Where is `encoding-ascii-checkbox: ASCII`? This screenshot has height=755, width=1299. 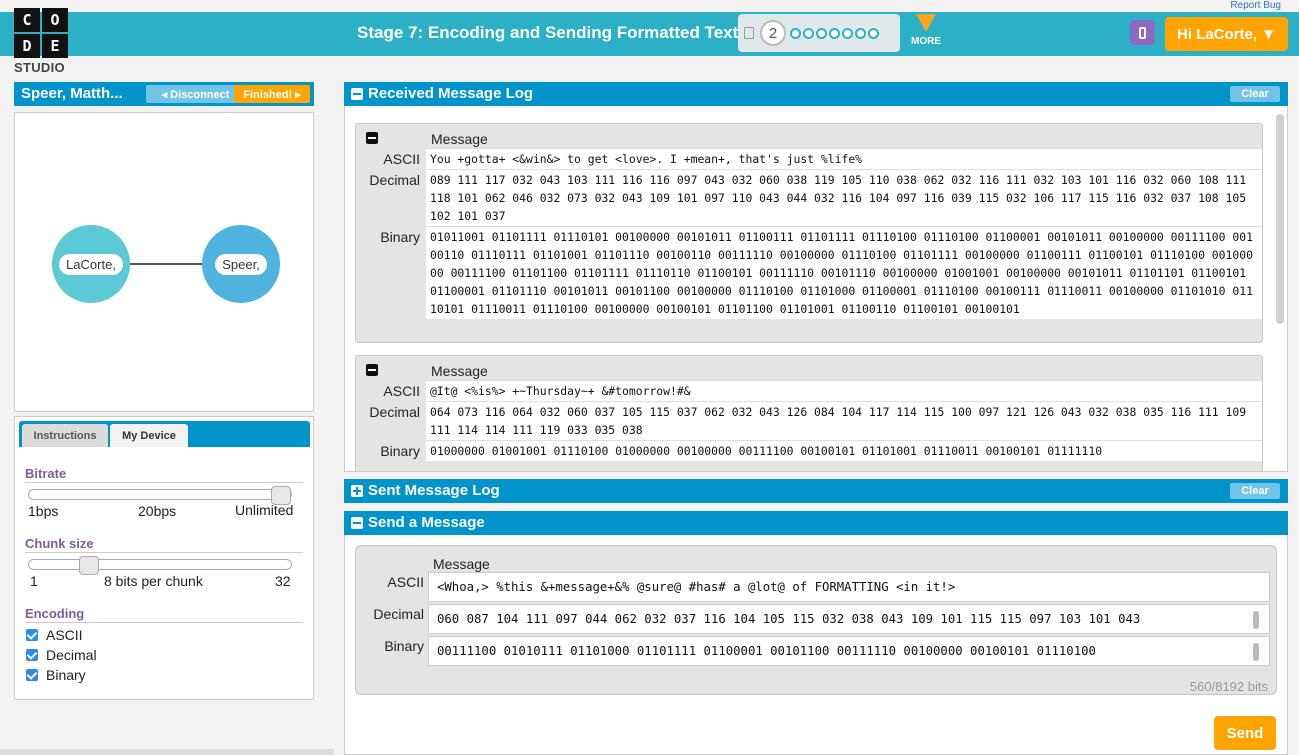 encoding-ascii-checkbox: ASCII is located at coordinates (54, 635).